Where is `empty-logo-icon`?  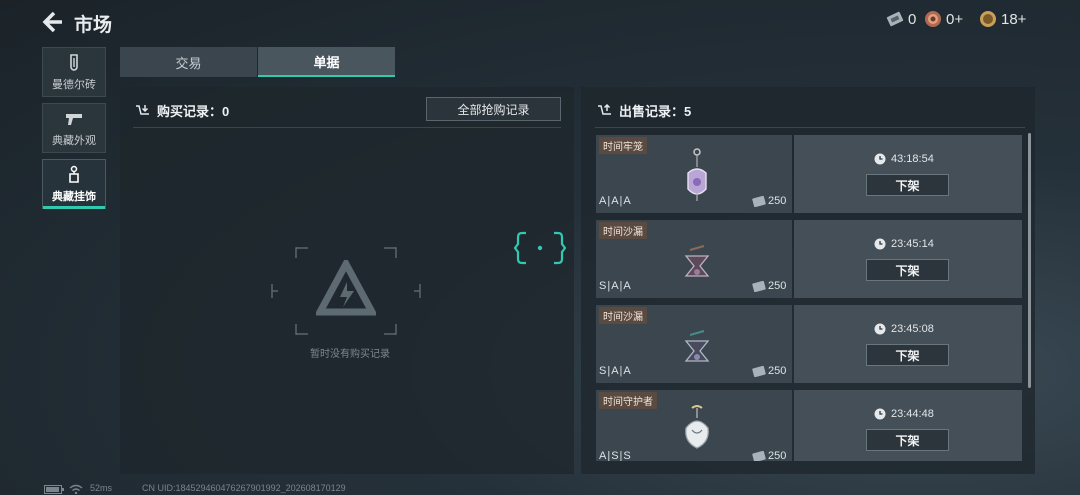
empty-logo-icon is located at coordinates (346, 288).